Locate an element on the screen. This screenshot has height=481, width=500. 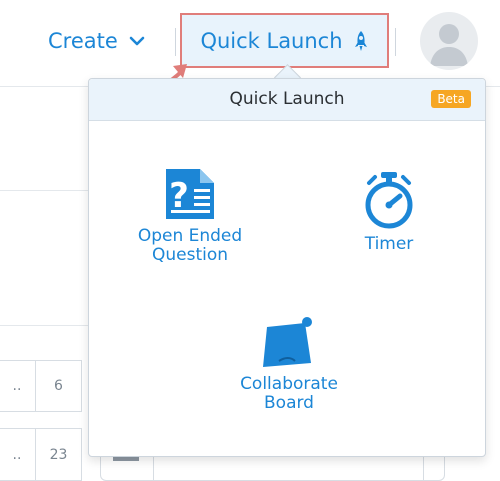
timer-button: Timer is located at coordinates (389, 212).